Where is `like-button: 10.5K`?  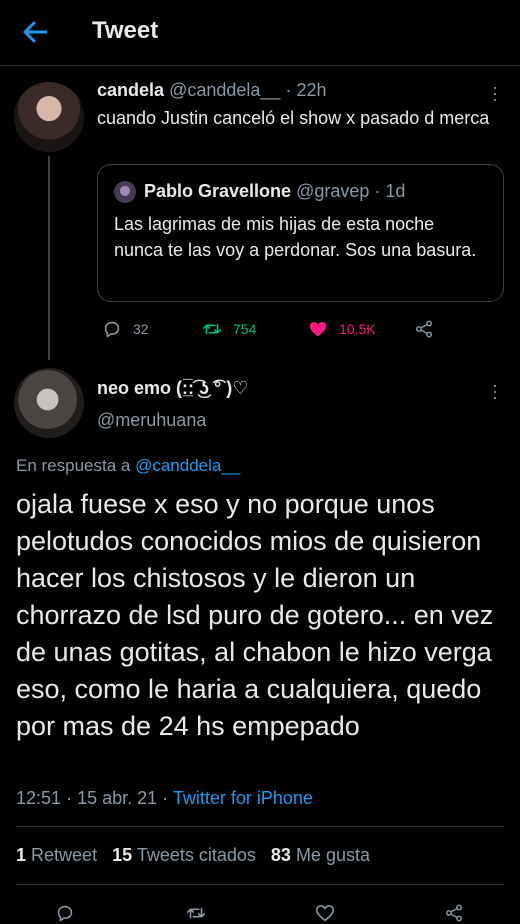
like-button: 10.5K is located at coordinates (341, 329).